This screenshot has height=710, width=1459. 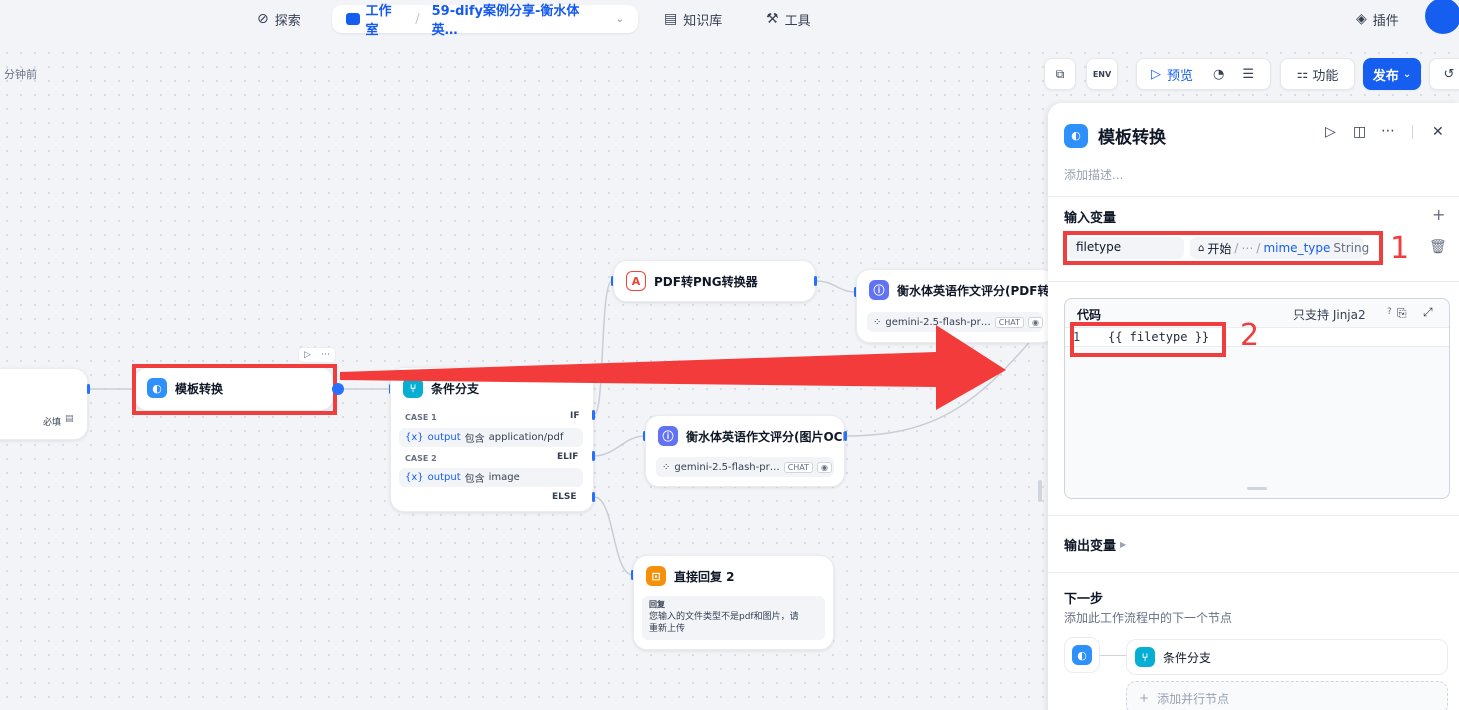 I want to click on annotation-marker-1: 1, so click(x=1400, y=248).